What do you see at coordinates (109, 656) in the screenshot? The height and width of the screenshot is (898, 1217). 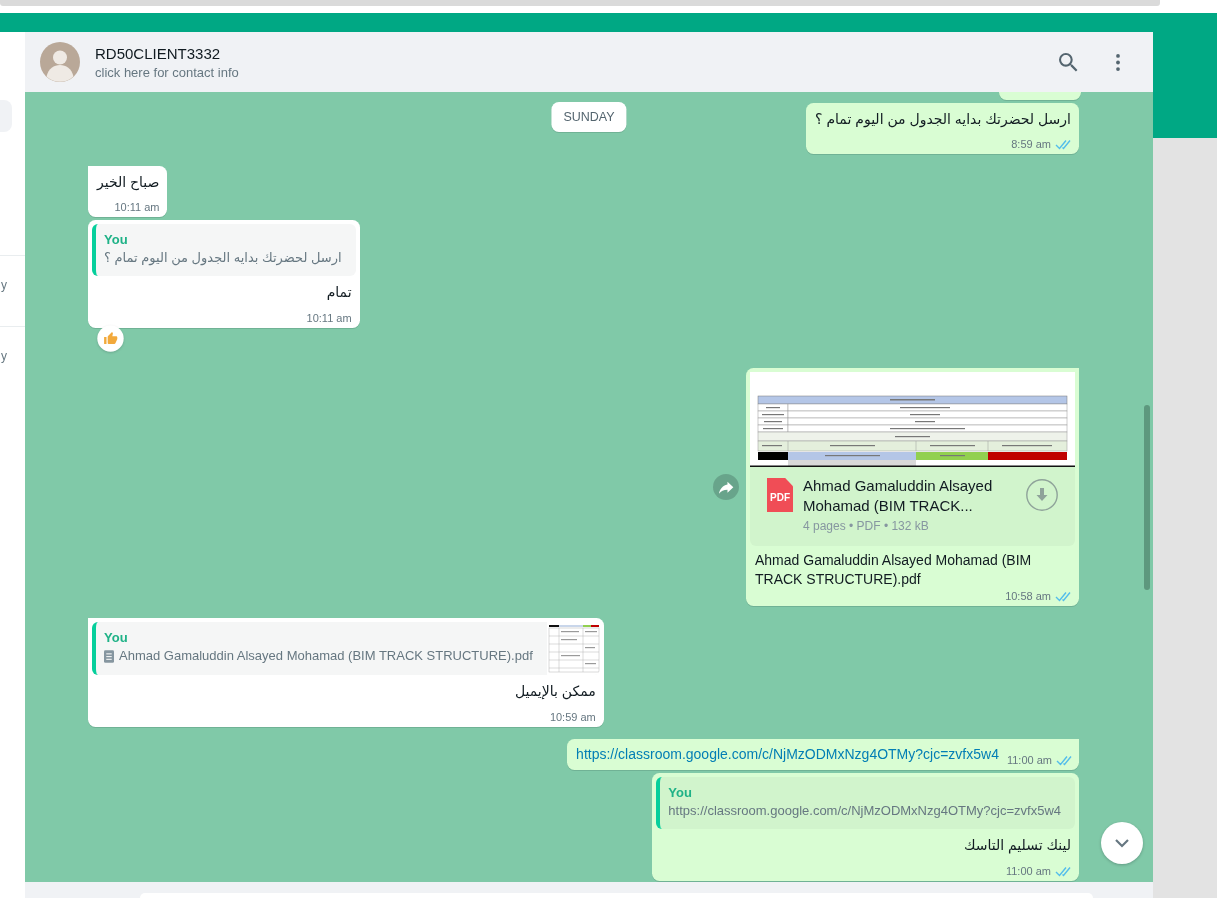 I see `document-icon` at bounding box center [109, 656].